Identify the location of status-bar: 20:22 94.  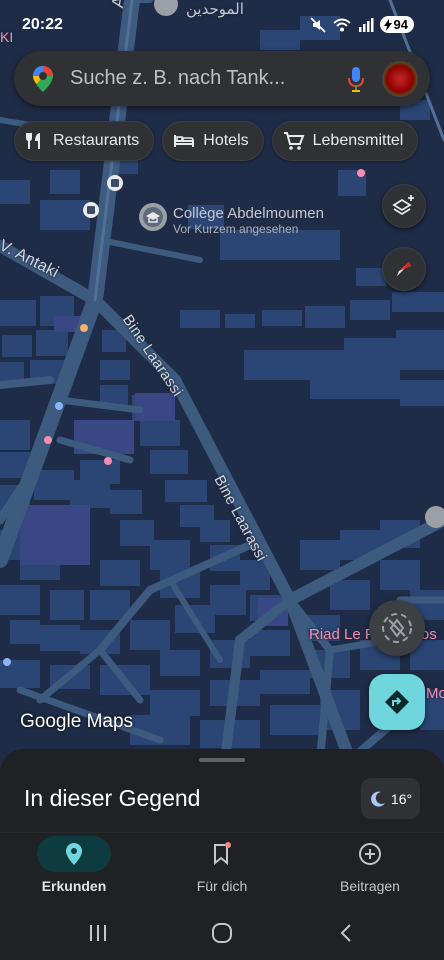
(222, 25).